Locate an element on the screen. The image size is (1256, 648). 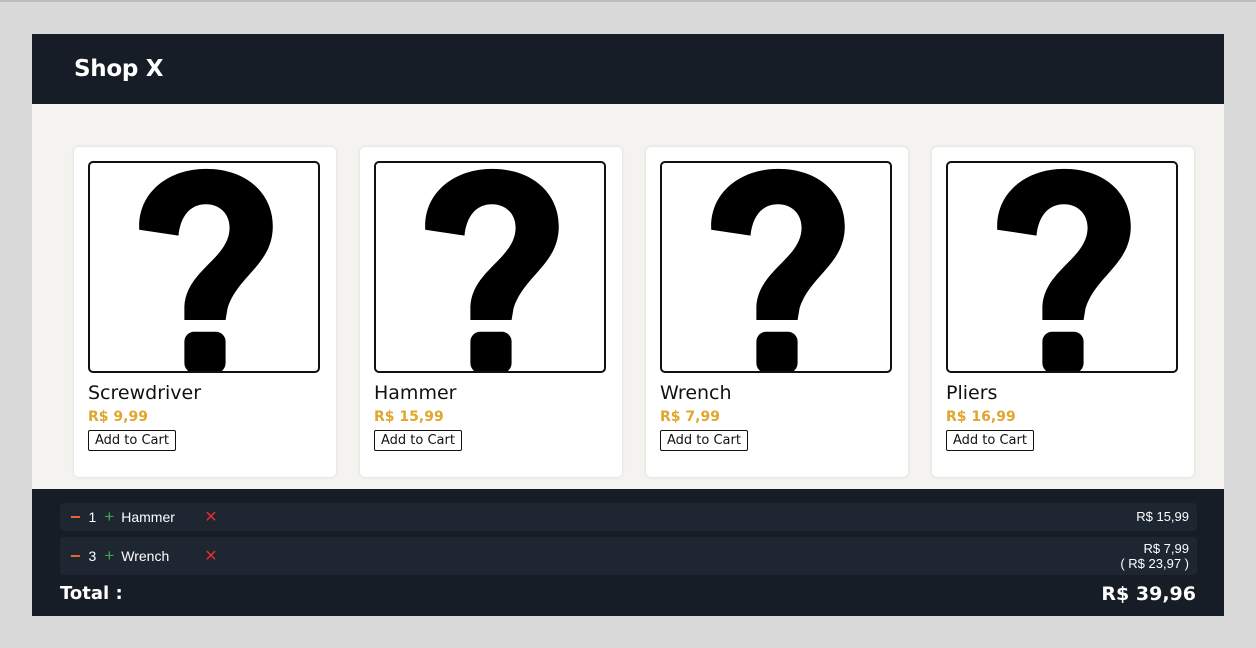
product-card-screwdriver: Screwdriver R$ 9,99 Add to Cart is located at coordinates (205, 312).